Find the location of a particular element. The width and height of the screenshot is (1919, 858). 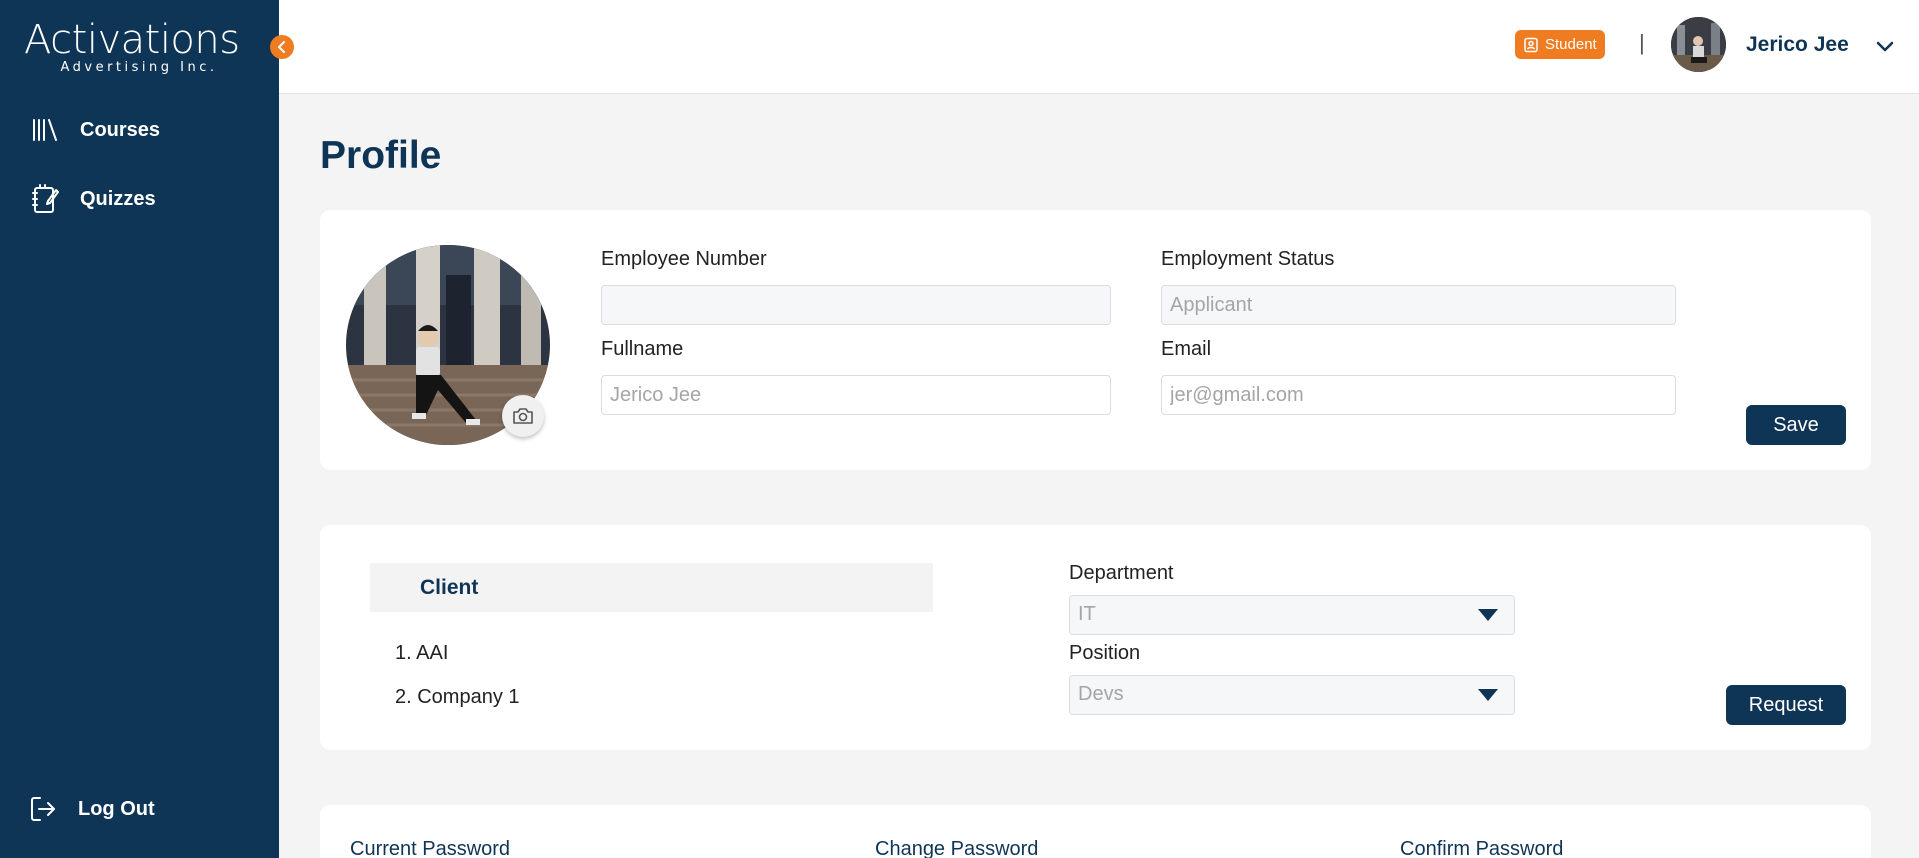

chevron-left-icon is located at coordinates (281, 47).